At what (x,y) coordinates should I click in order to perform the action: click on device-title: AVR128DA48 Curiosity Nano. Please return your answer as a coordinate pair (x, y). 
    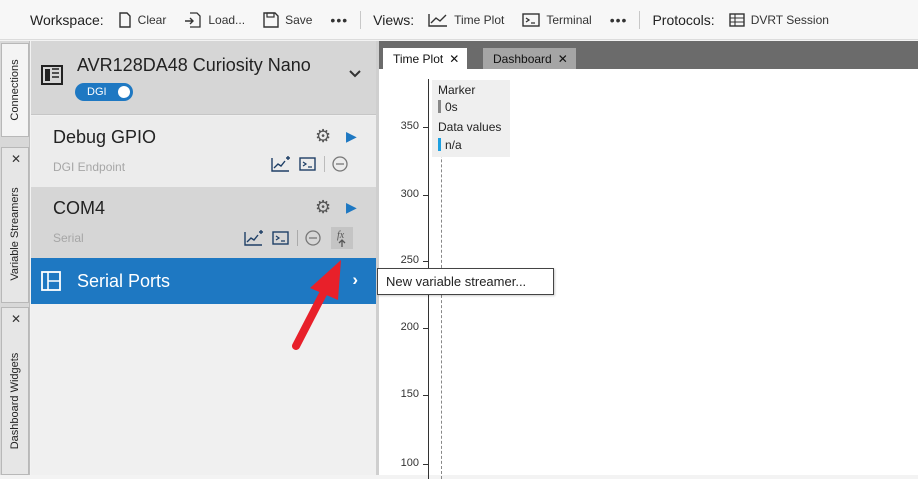
    Looking at the image, I should click on (194, 65).